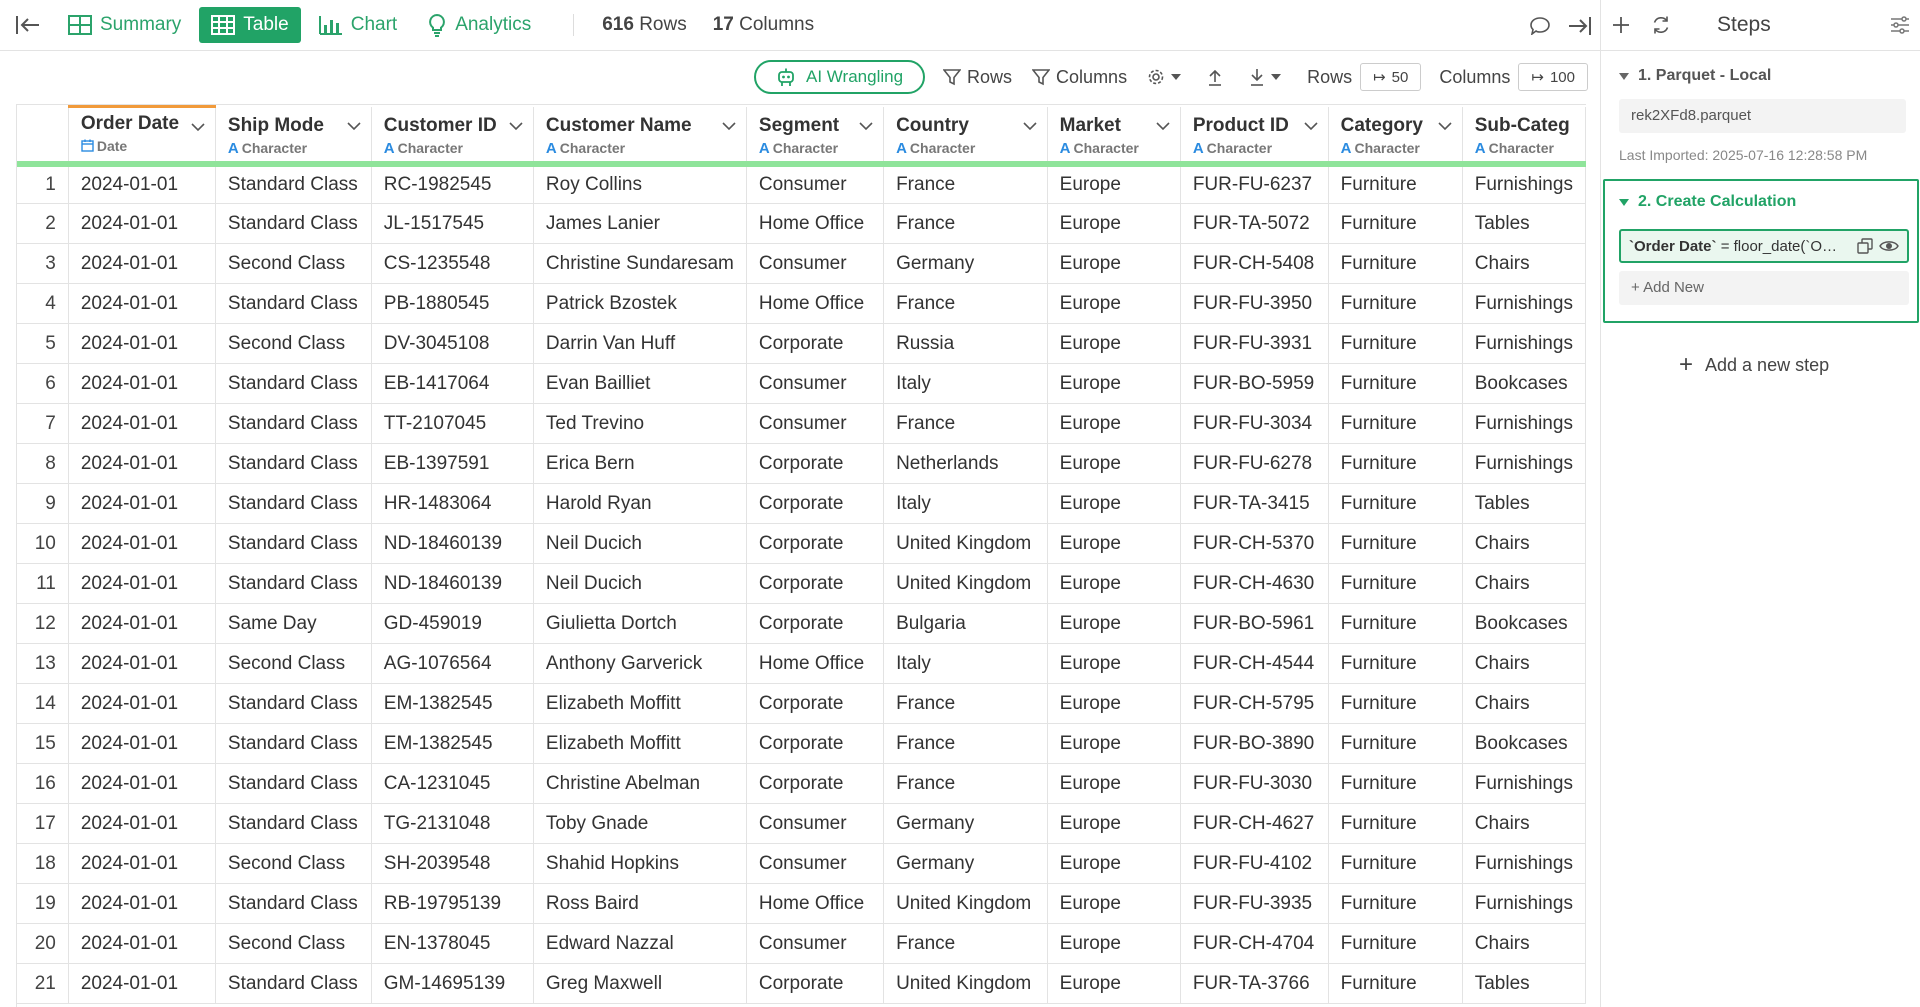  Describe the element at coordinates (1254, 183) in the screenshot. I see `table-cell: FUR-FU-6237` at that location.